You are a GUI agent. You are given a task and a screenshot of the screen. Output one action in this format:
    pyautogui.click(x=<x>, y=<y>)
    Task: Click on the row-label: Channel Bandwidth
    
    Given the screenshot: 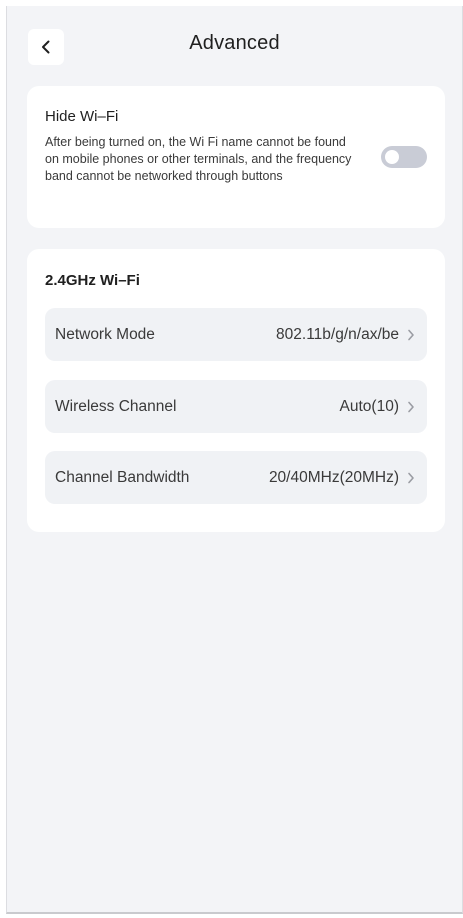 What is the action you would take?
    pyautogui.click(x=122, y=477)
    